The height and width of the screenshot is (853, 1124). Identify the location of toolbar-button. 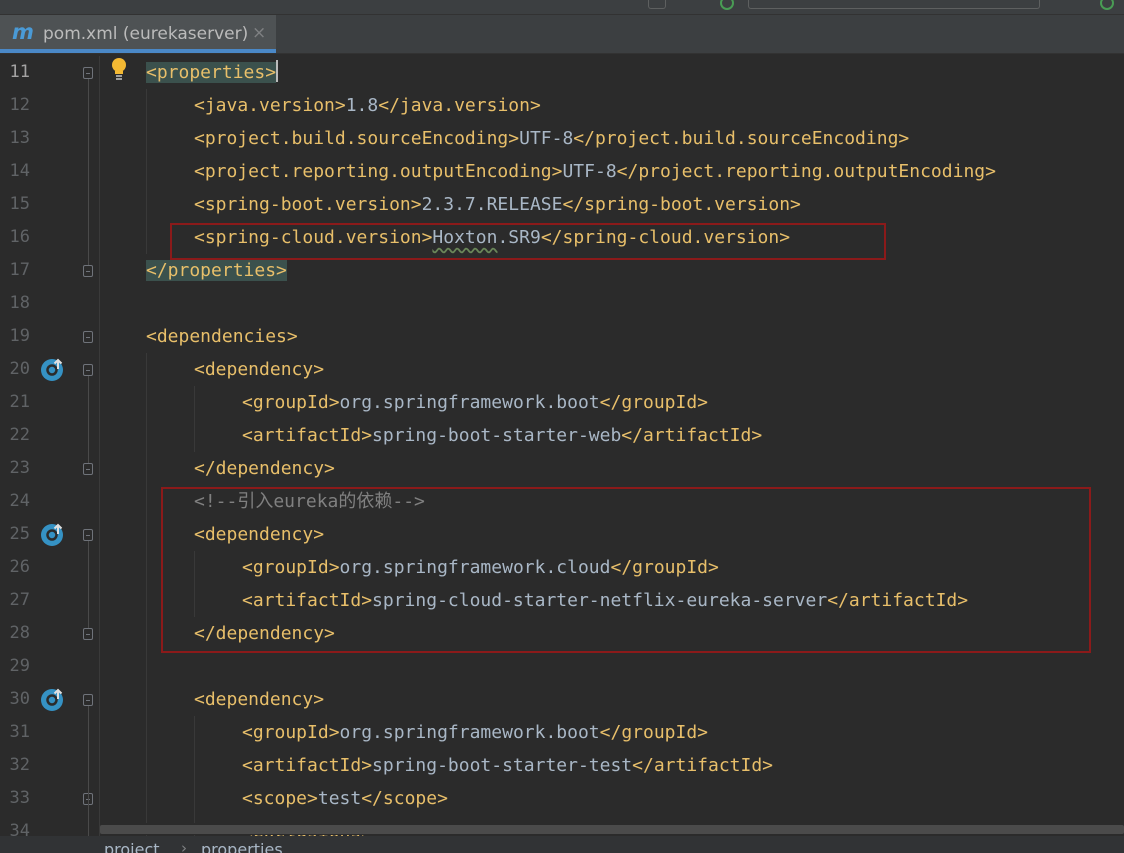
(657, 4).